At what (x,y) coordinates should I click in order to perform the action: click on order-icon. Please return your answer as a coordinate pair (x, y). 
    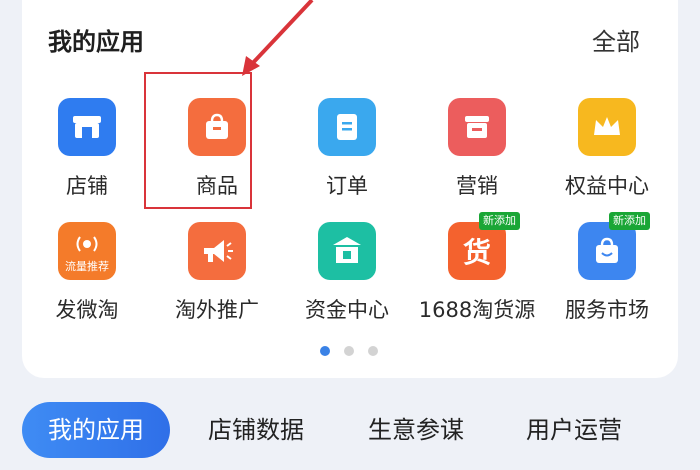
    Looking at the image, I should click on (347, 127).